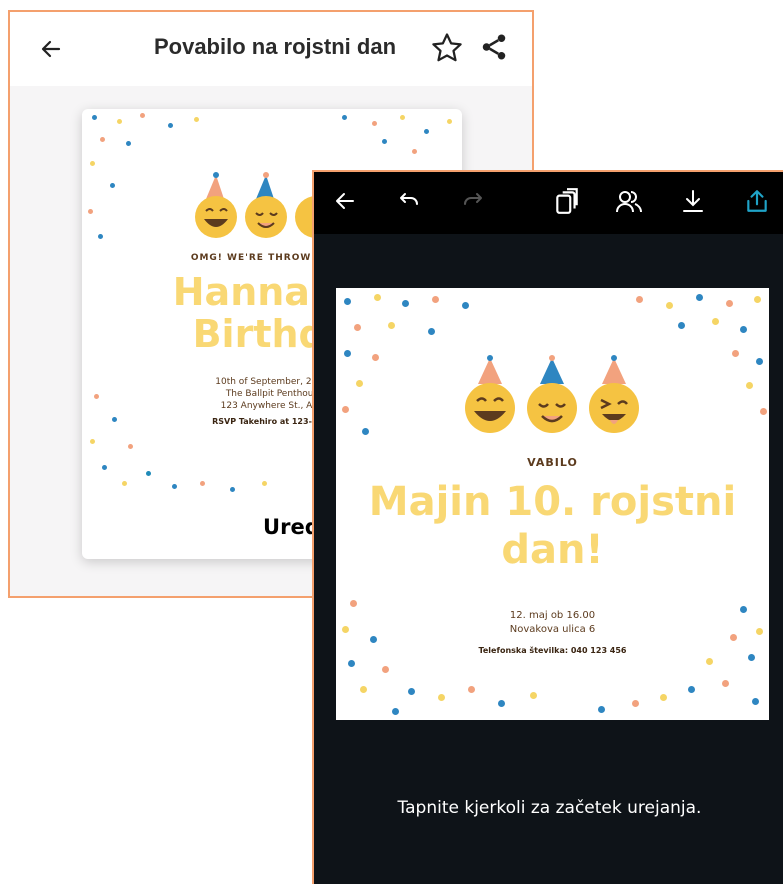 Image resolution: width=783 pixels, height=884 pixels. What do you see at coordinates (275, 46) in the screenshot?
I see `page-title: Povabilo na rojstni dan` at bounding box center [275, 46].